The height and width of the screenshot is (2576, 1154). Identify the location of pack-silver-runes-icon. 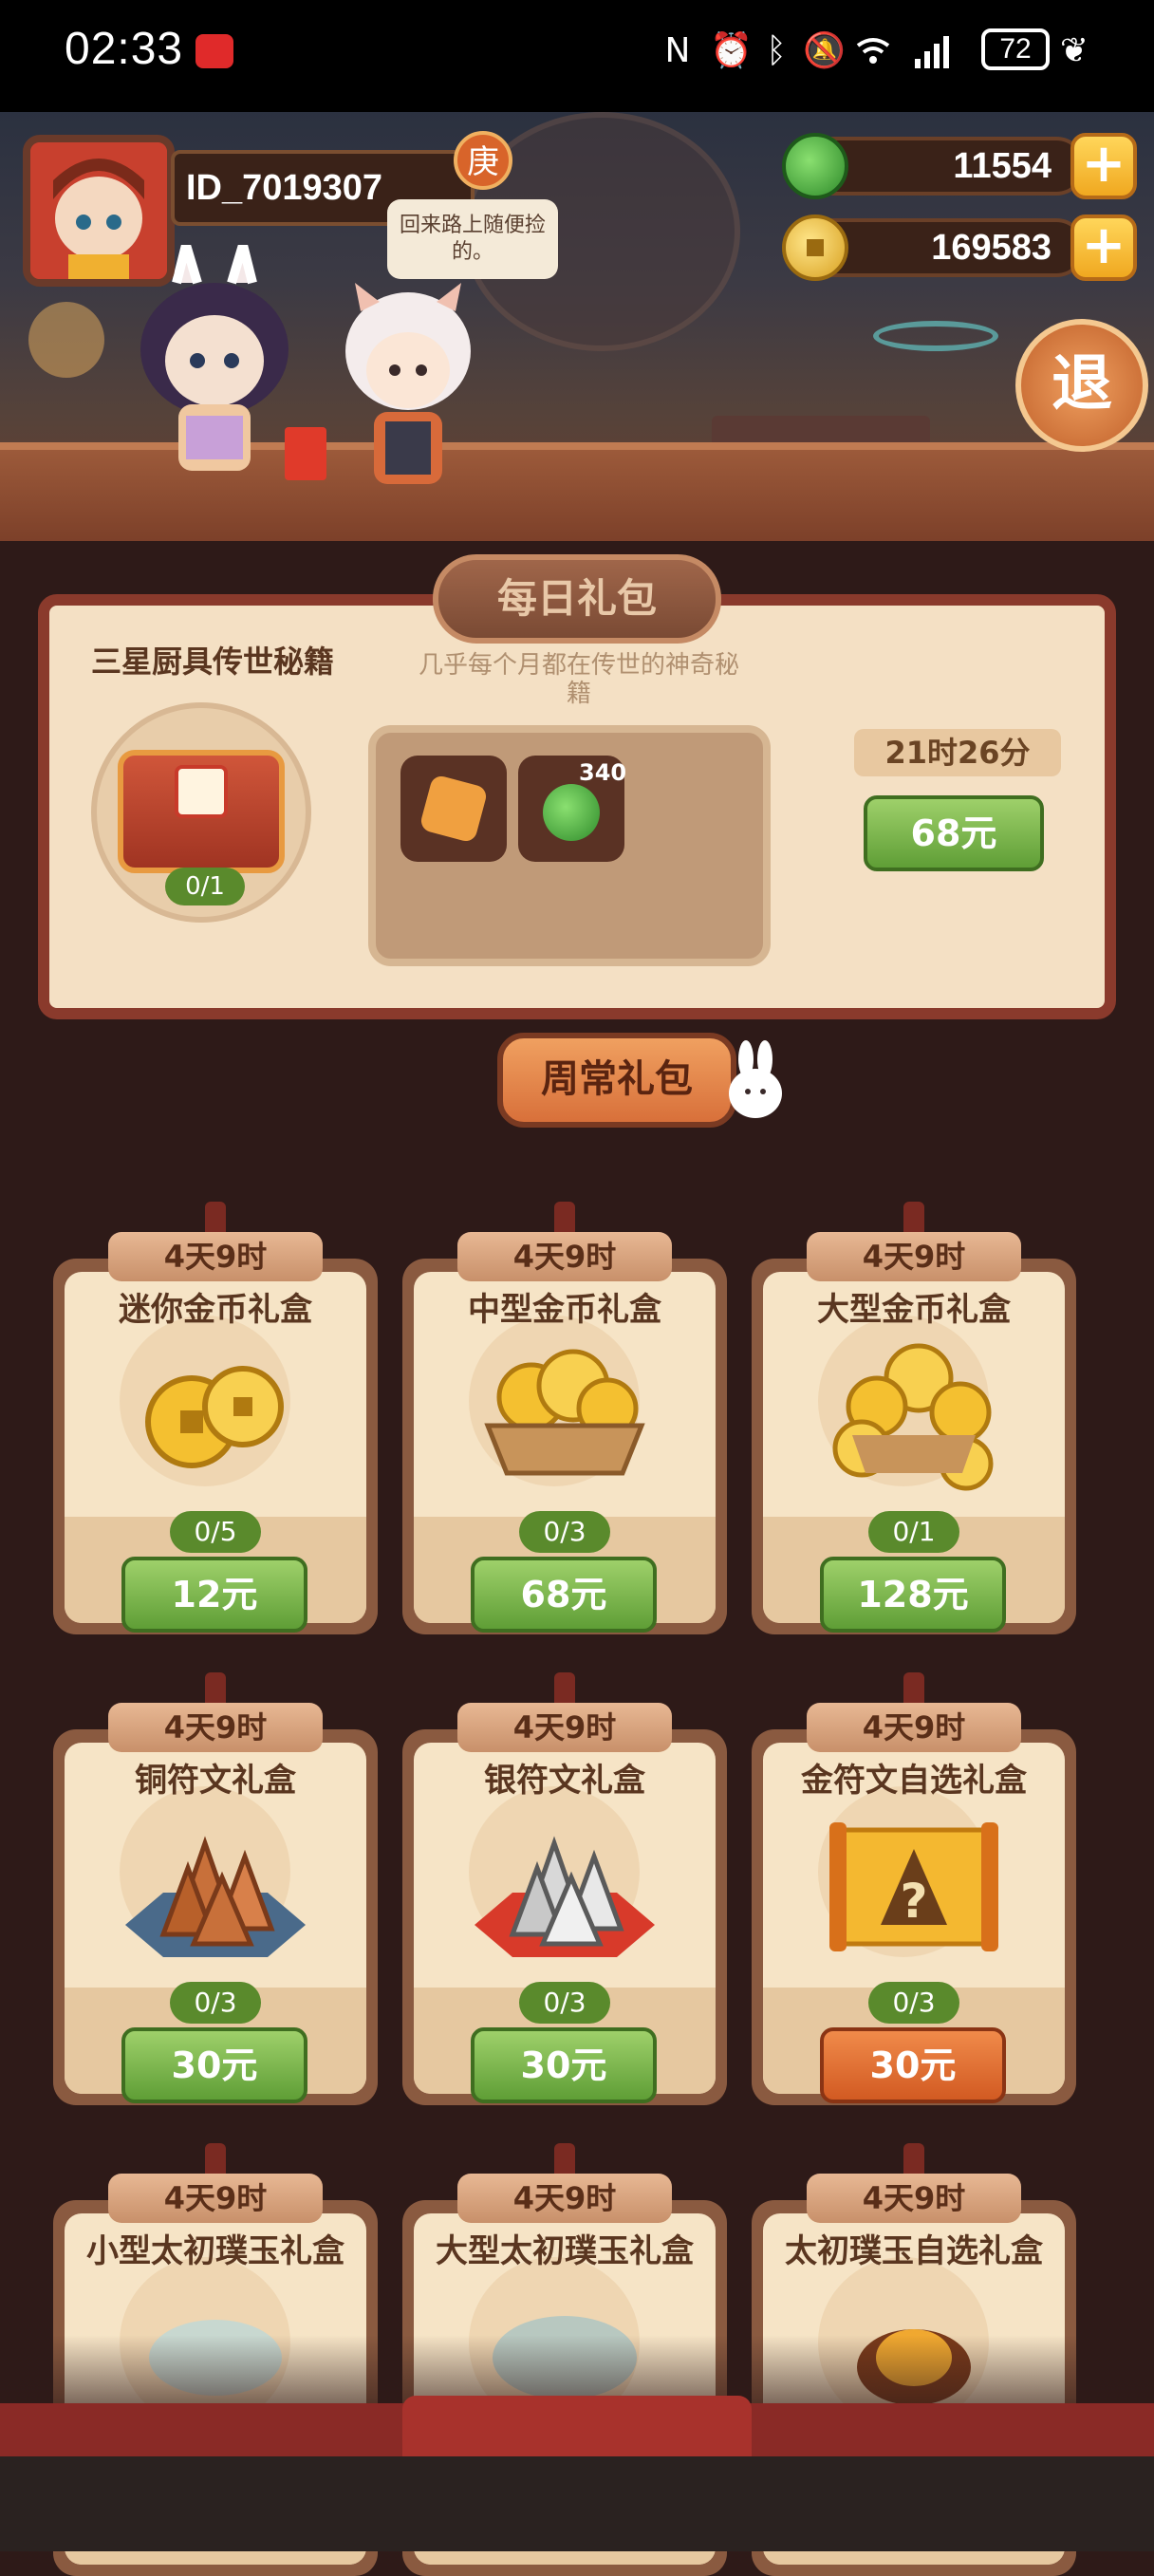
(565, 1882).